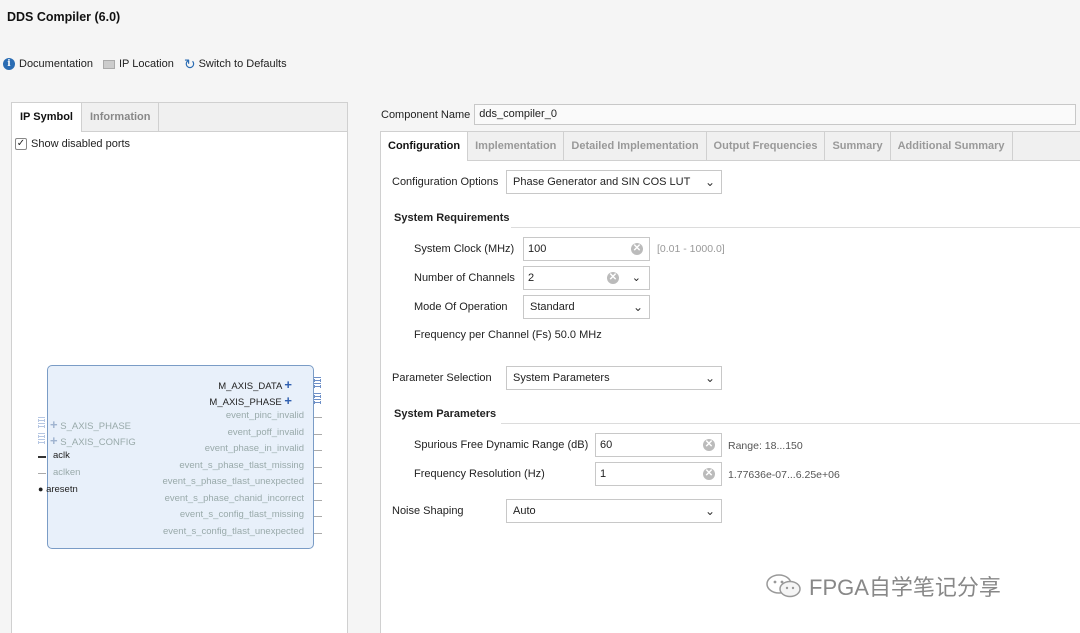 The width and height of the screenshot is (1080, 633). I want to click on watermark: FPGA自学笔记分享, so click(883, 586).